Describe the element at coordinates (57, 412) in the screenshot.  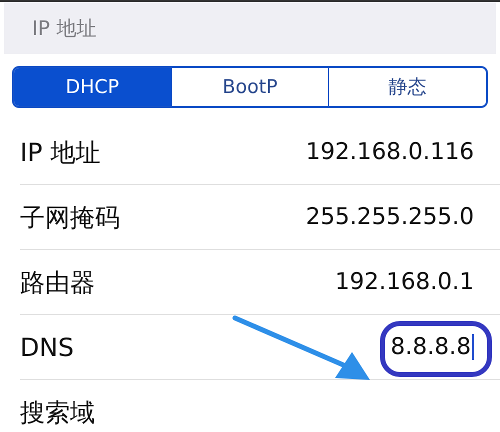
I see `row-label: 搜索域` at that location.